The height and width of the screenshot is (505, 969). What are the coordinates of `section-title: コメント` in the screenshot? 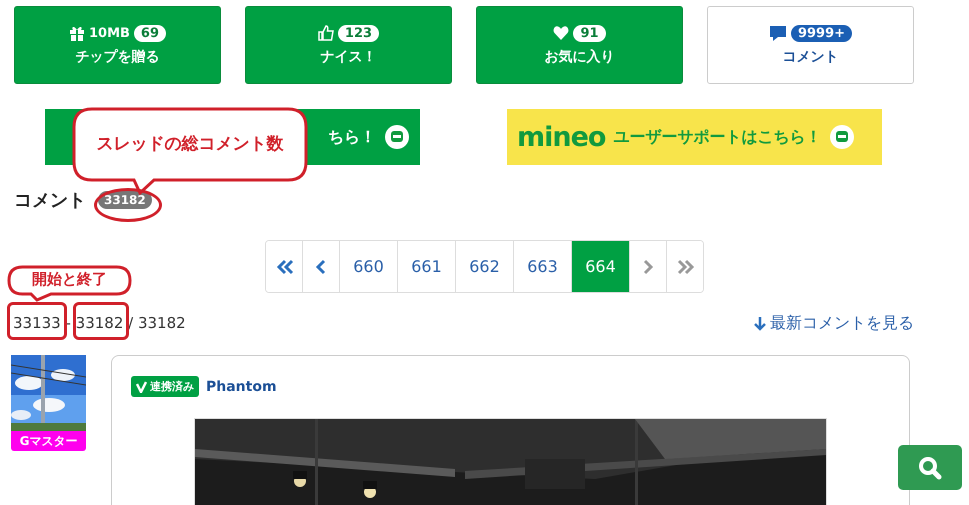 It's located at (50, 200).